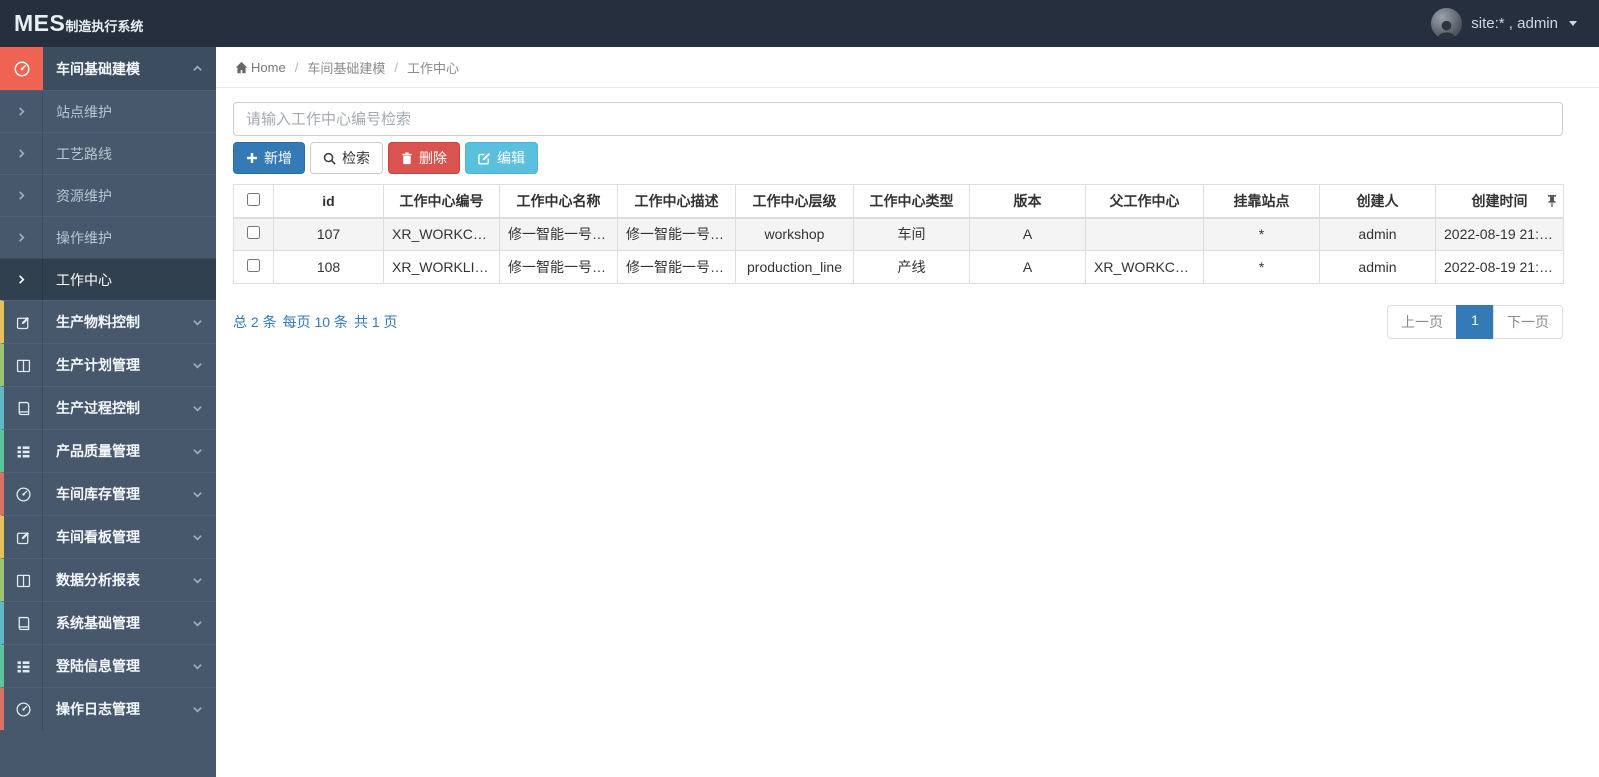  What do you see at coordinates (1377, 201) in the screenshot?
I see `column-header: 创建人` at bounding box center [1377, 201].